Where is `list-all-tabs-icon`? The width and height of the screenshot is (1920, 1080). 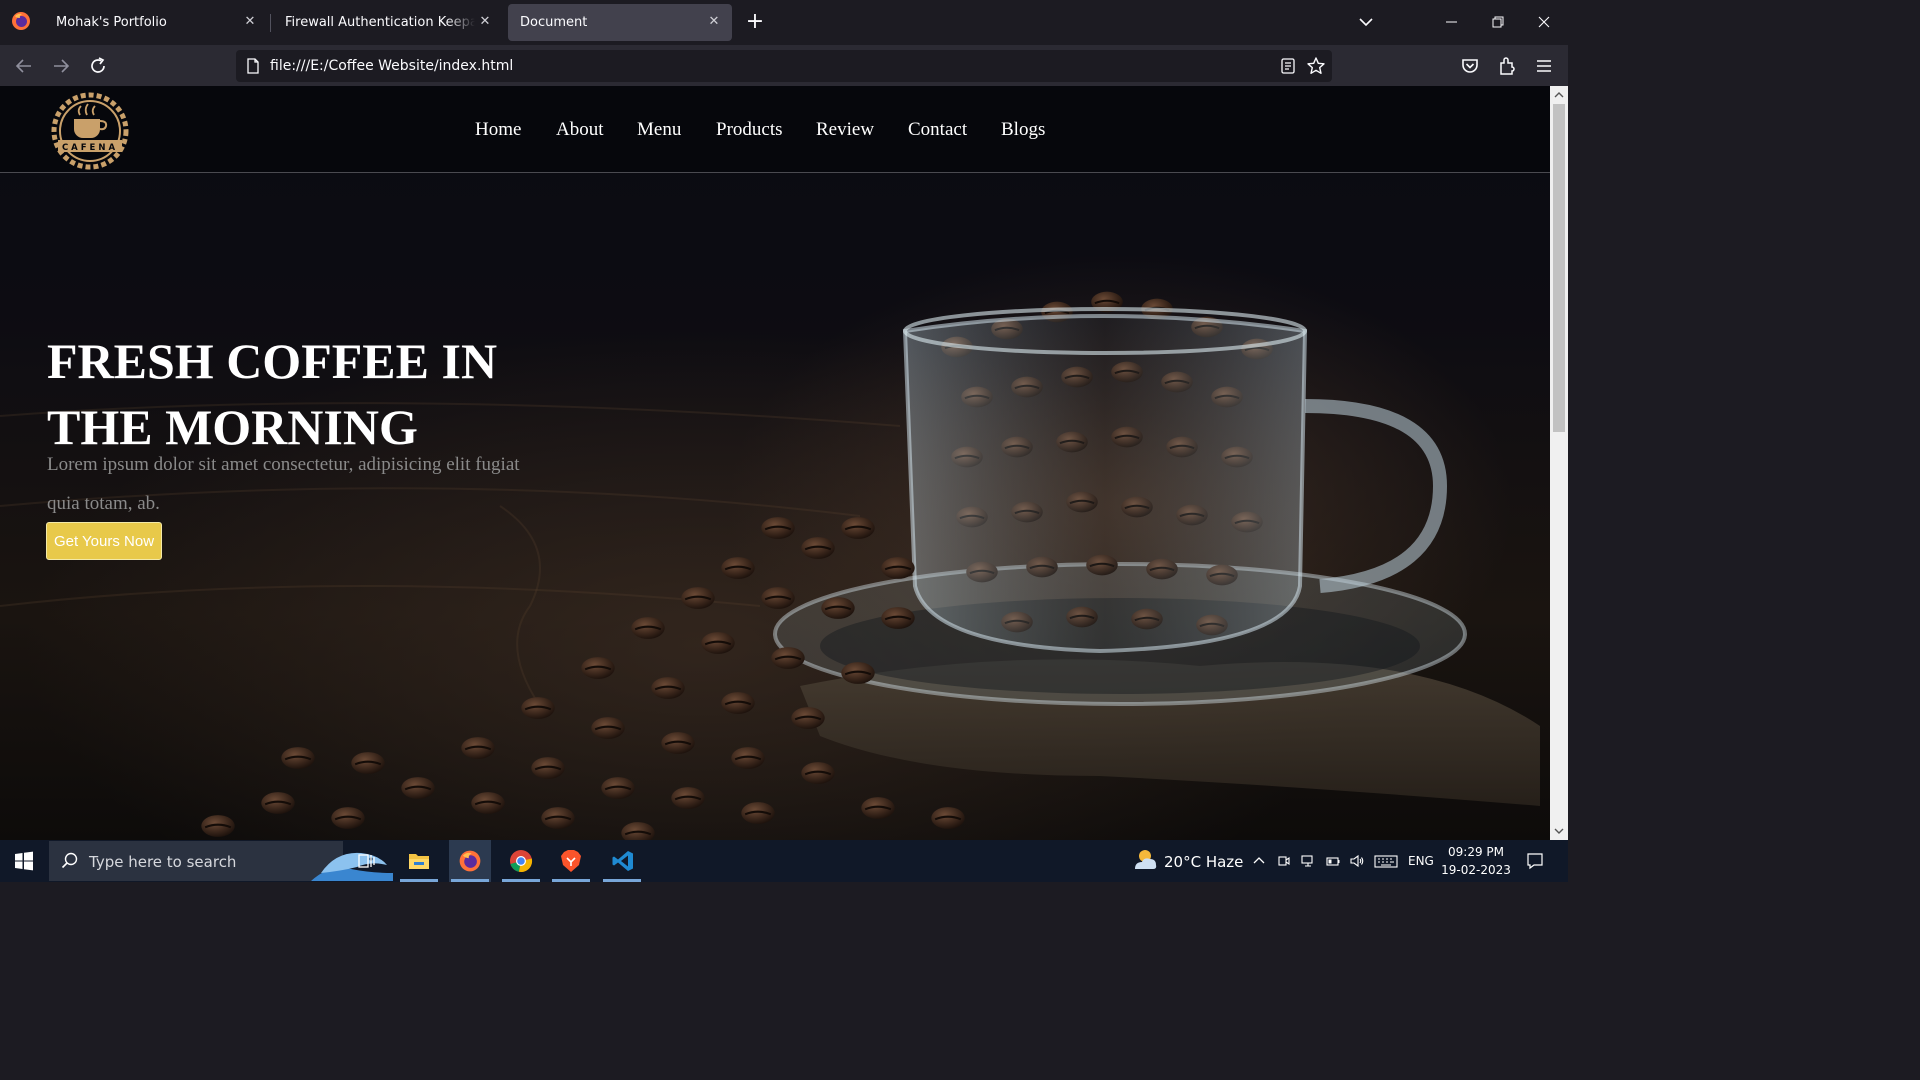
list-all-tabs-icon is located at coordinates (1366, 22).